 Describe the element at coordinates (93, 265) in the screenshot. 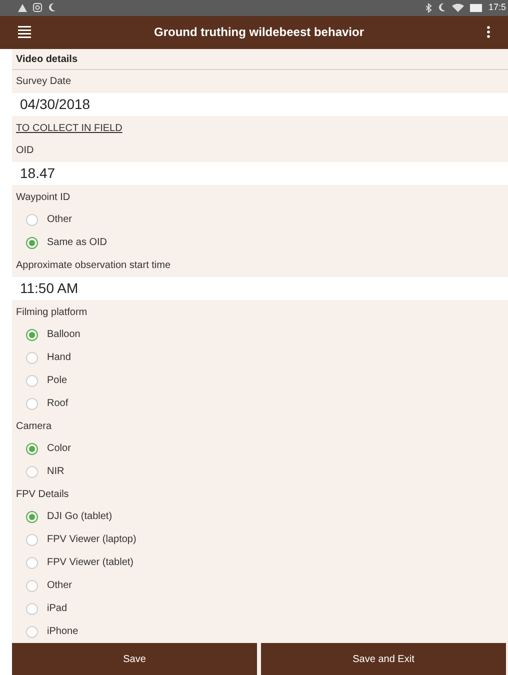

I see `field-label: Approximate observation start time` at that location.